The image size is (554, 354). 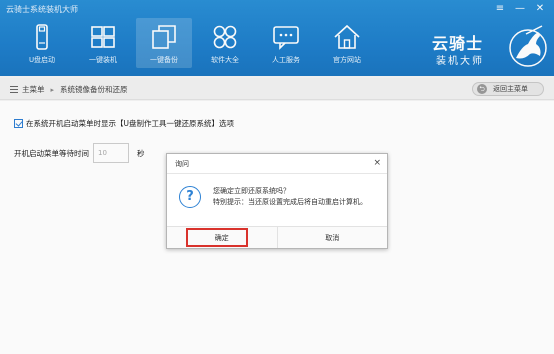 I want to click on confirm-button: 确定, so click(x=222, y=237).